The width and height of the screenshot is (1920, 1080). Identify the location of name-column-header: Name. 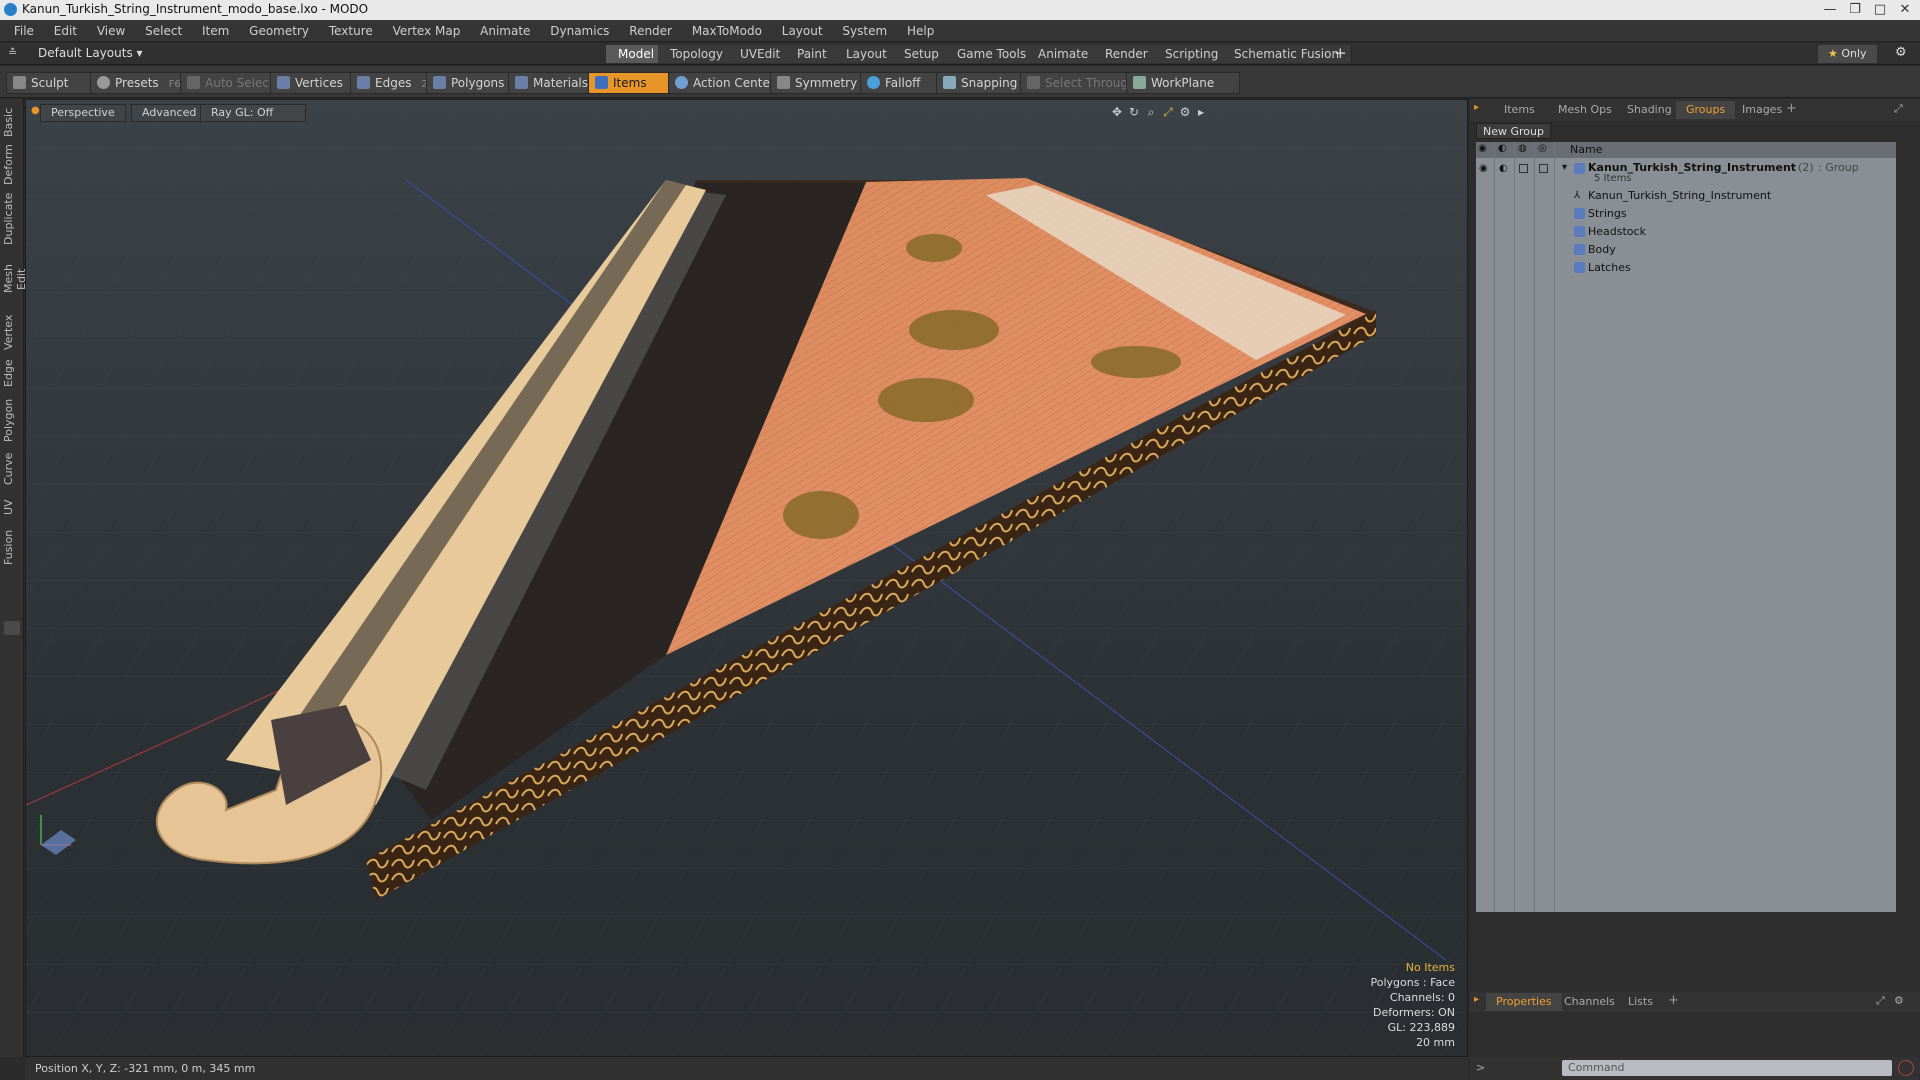
(1586, 149).